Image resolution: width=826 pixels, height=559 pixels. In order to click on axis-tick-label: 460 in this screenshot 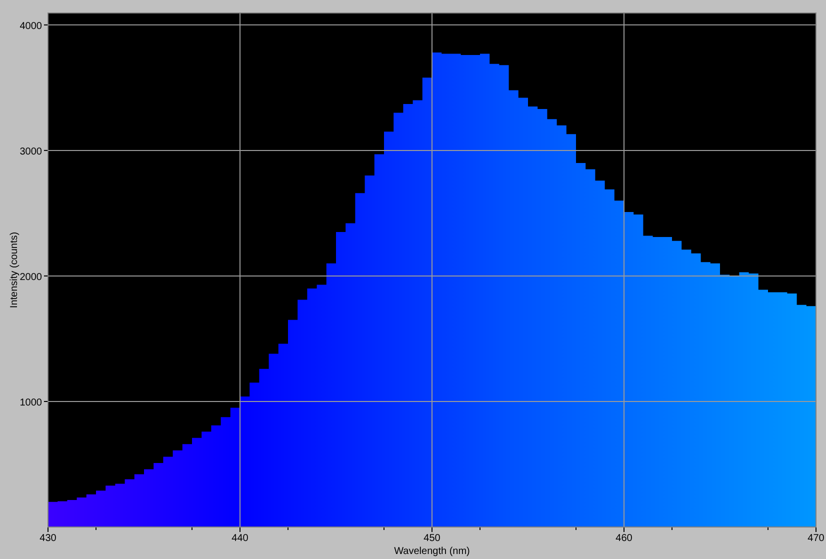, I will do `click(624, 538)`.